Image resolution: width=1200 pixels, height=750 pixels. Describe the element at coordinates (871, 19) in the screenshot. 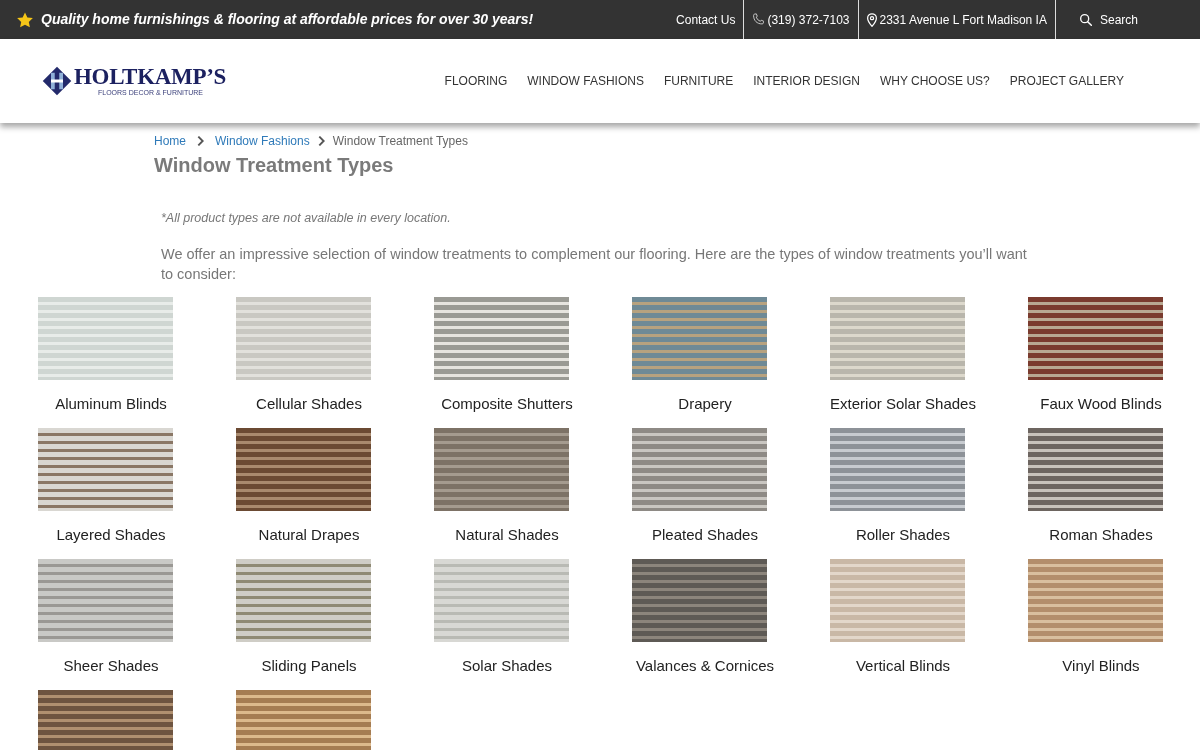

I see `map-pin-icon` at that location.